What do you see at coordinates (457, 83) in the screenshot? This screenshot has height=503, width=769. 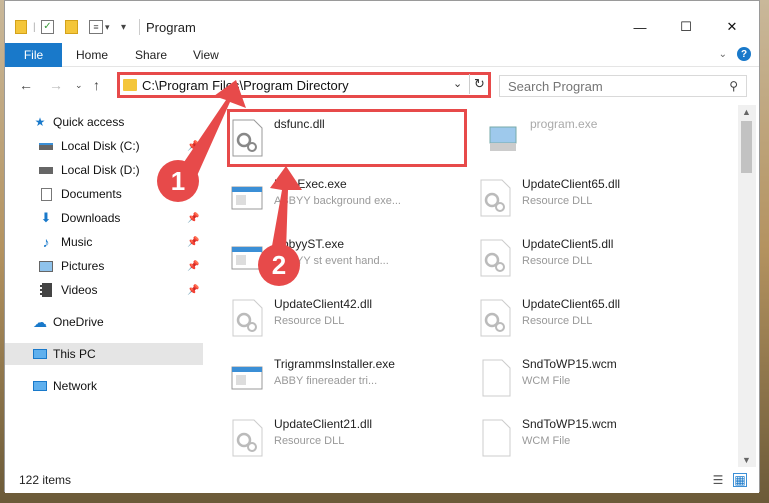 I see `address-dropdown-icon: ⌄` at bounding box center [457, 83].